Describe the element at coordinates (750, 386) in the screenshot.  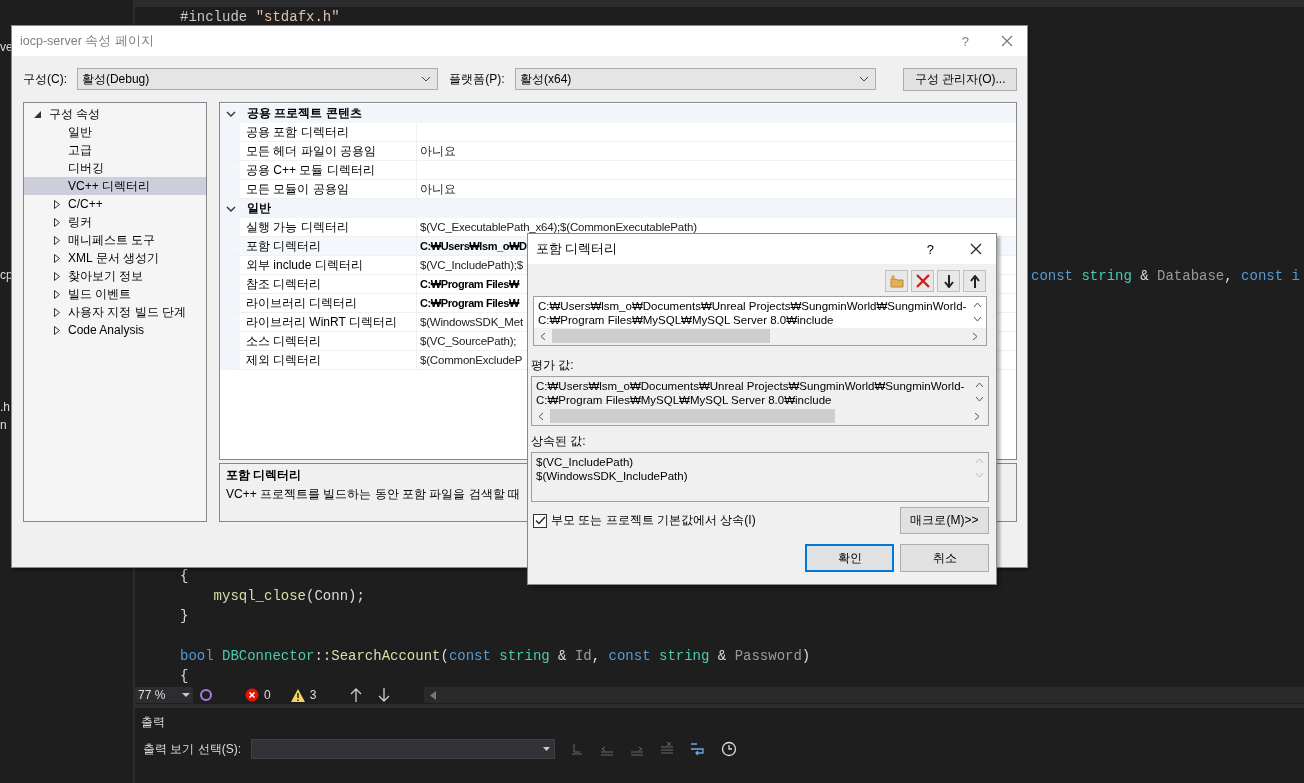
I see `evaluated-path: C:₩Users₩lsm_o₩Documents₩Unreal Projects₩SungminWorld₩SungminWorld-` at that location.